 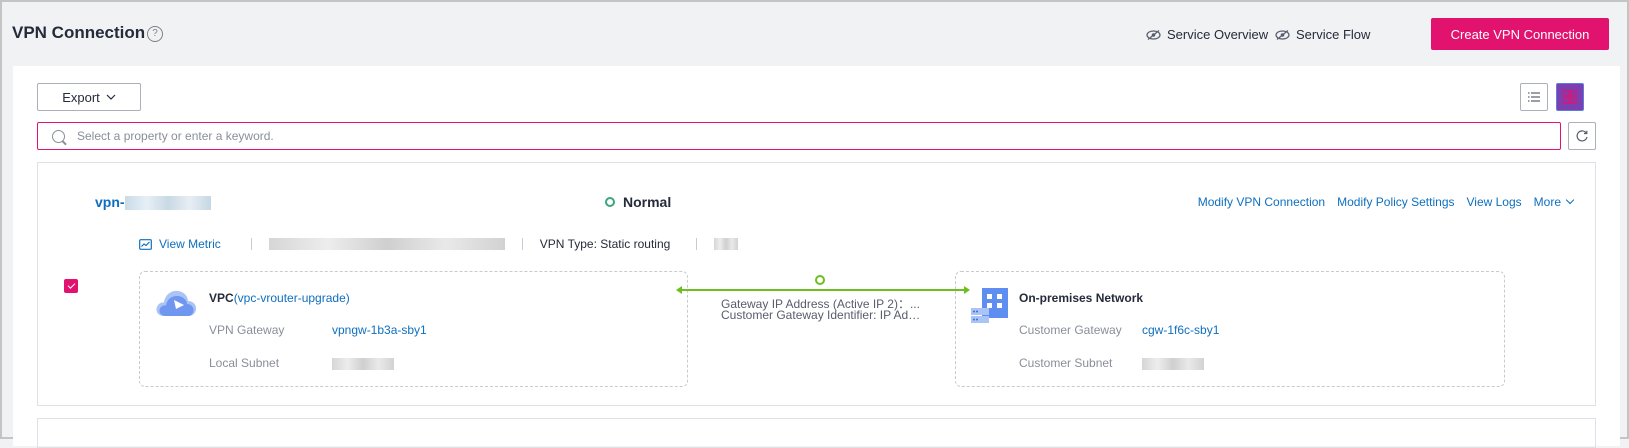 I want to click on search-icon, so click(x=58, y=136).